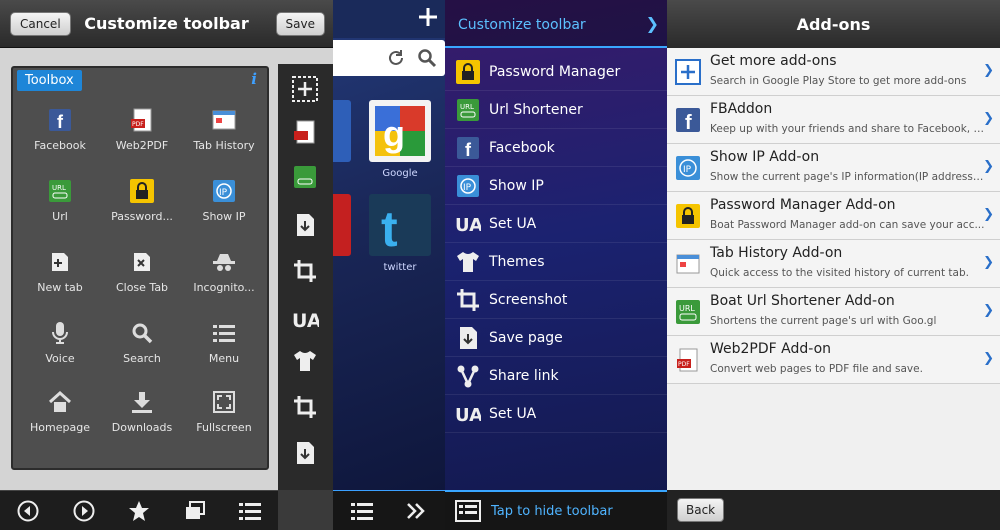 The image size is (1000, 530). What do you see at coordinates (28, 511) in the screenshot?
I see `back-arrow-icon` at bounding box center [28, 511].